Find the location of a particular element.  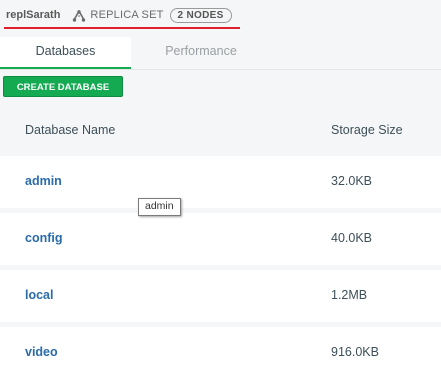

replica-set-label: REPLICA SET is located at coordinates (127, 15).